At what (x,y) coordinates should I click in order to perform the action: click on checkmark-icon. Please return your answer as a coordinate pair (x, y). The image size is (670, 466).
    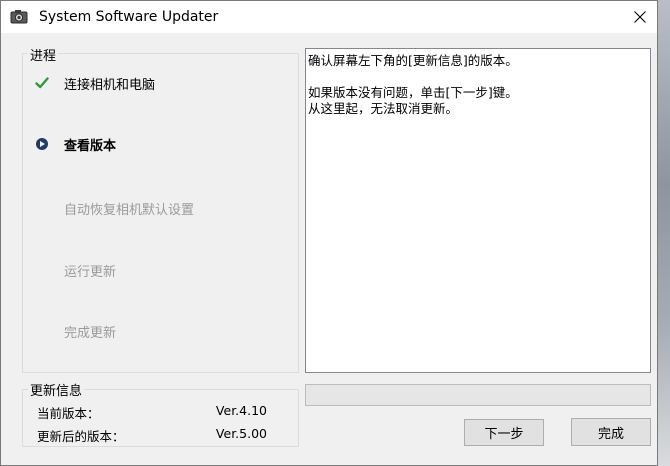
    Looking at the image, I should click on (42, 82).